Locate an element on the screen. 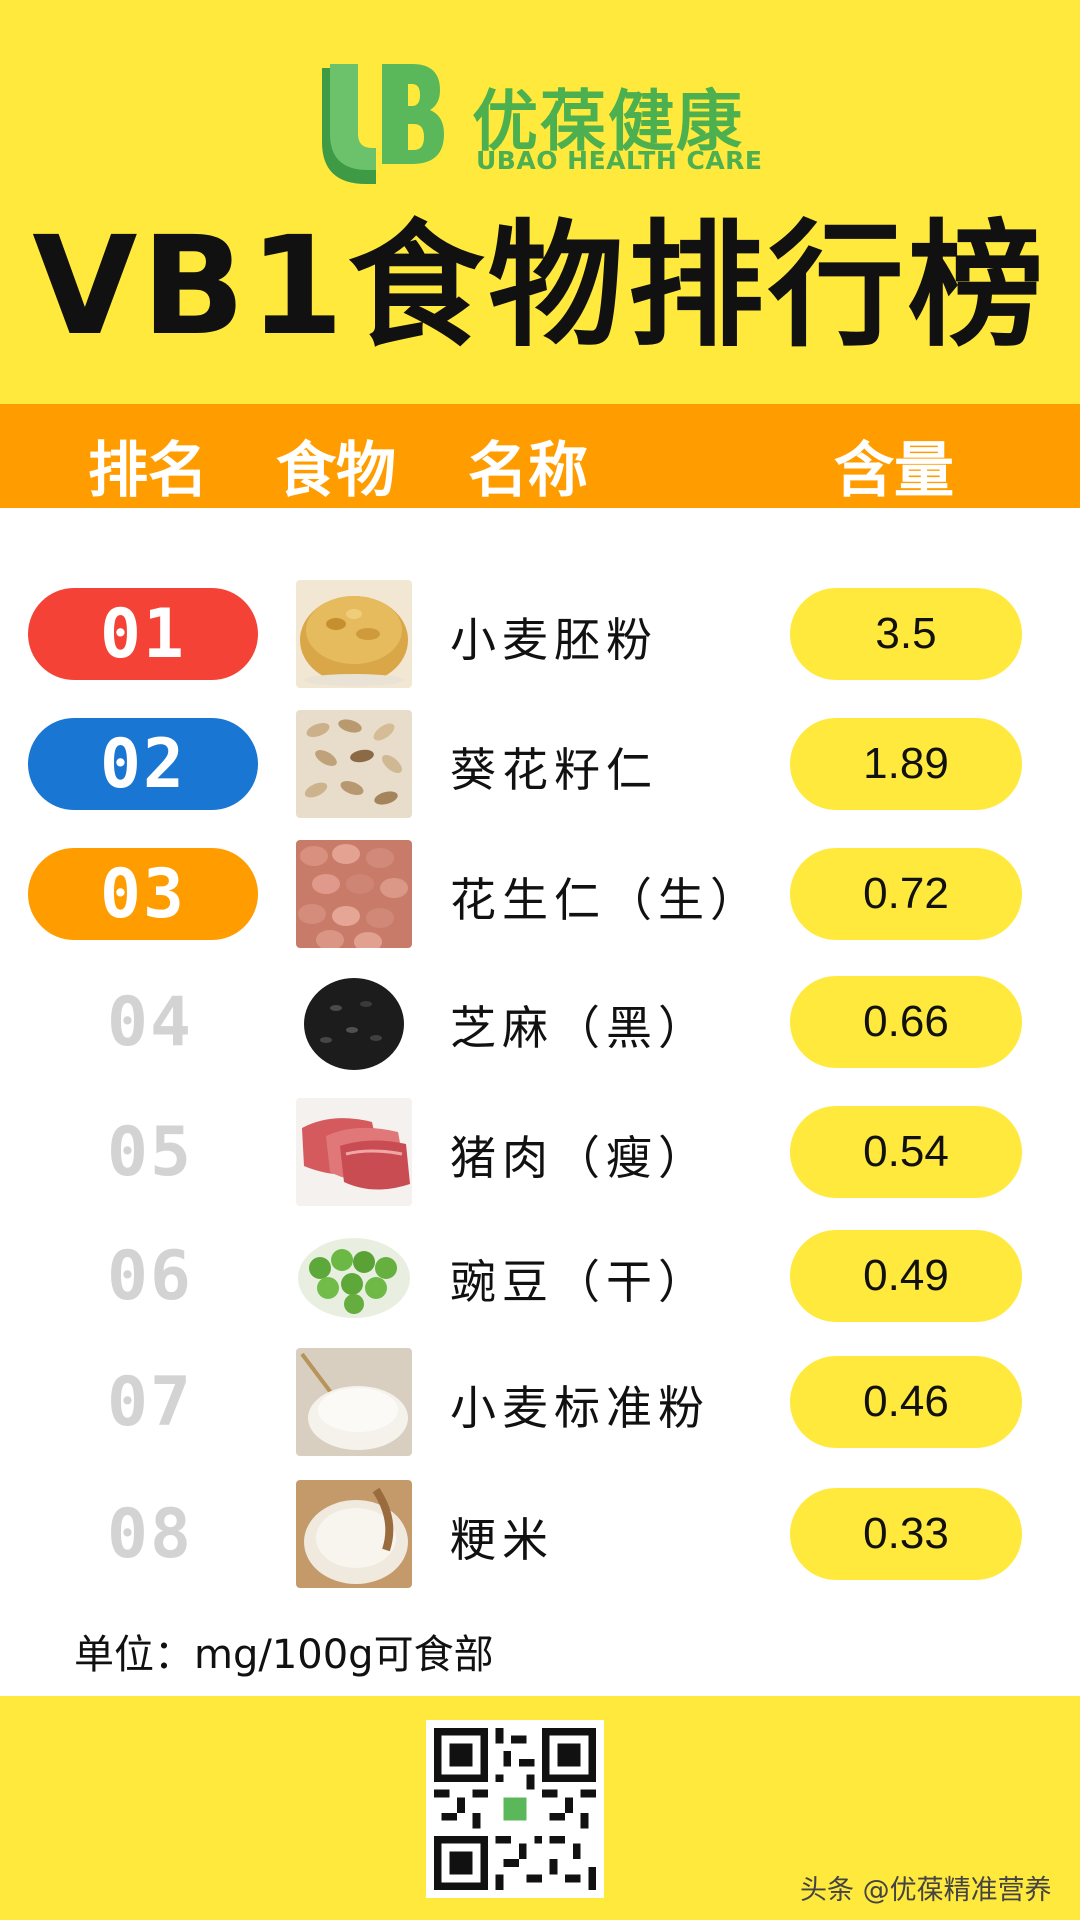 This screenshot has height=1920, width=1080. rank-number: 04 is located at coordinates (150, 1022).